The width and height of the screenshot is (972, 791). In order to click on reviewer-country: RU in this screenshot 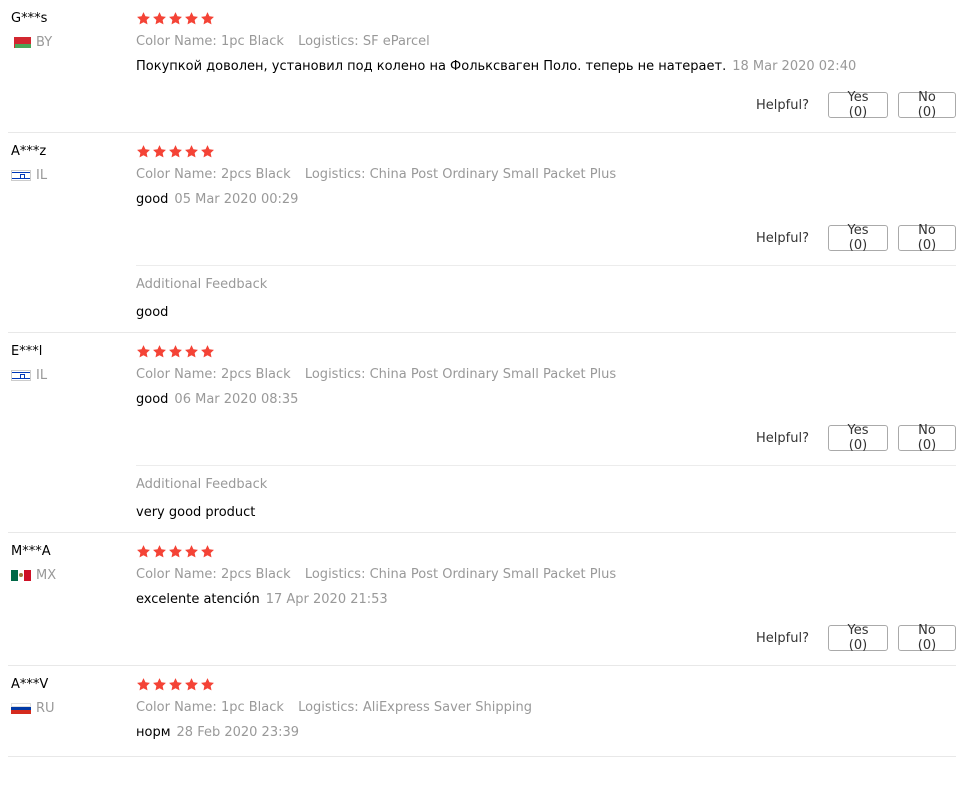, I will do `click(71, 708)`.